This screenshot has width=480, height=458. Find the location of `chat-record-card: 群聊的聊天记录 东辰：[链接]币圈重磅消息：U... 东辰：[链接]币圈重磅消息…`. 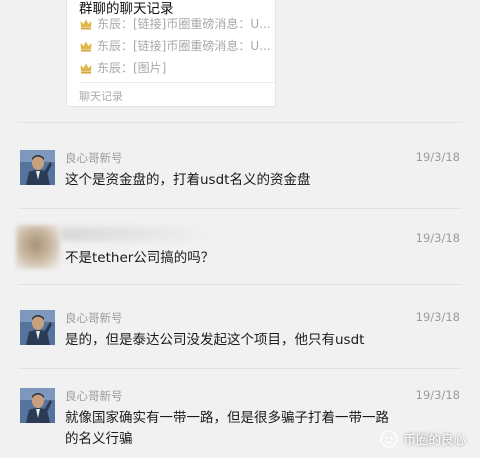

chat-record-card: 群聊的聊天记录 东辰：[链接]币圈重磅消息：U... 东辰：[链接]币圈重磅消息… is located at coordinates (171, 53).